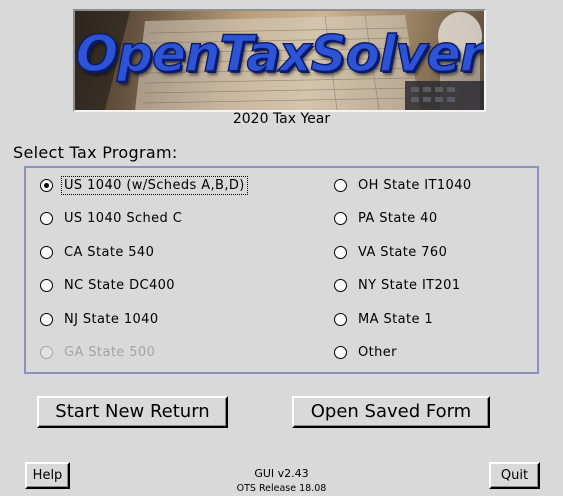 The height and width of the screenshot is (496, 563). What do you see at coordinates (95, 152) in the screenshot?
I see `select-program-label: Select Tax Program:` at bounding box center [95, 152].